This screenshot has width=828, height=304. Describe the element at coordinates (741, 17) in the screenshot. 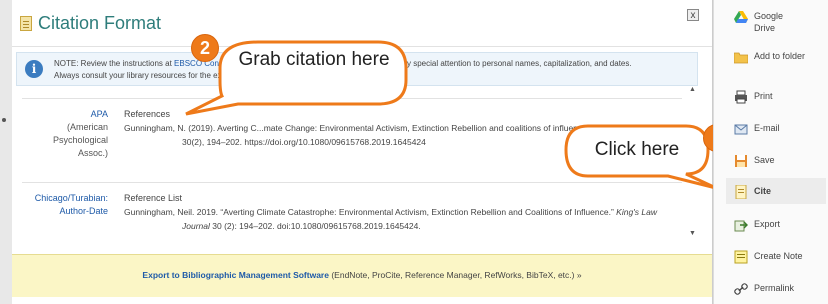

I see `google-drive-icon` at that location.